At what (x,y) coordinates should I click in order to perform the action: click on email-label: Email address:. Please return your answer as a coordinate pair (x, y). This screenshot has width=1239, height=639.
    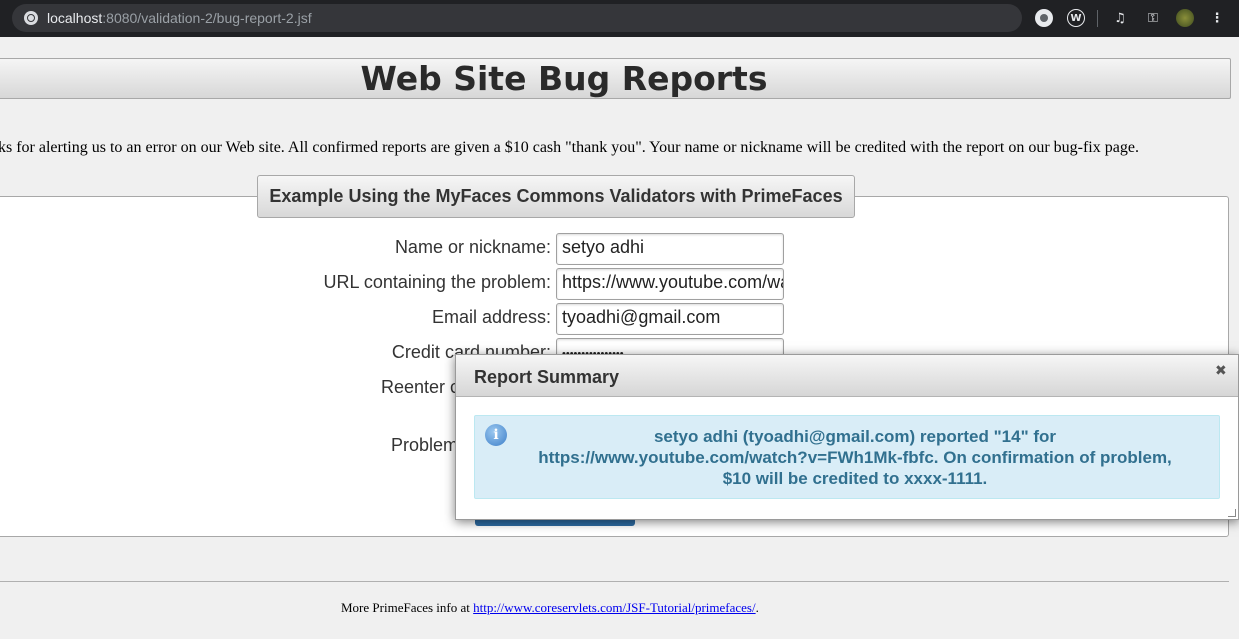
    Looking at the image, I should click on (491, 317).